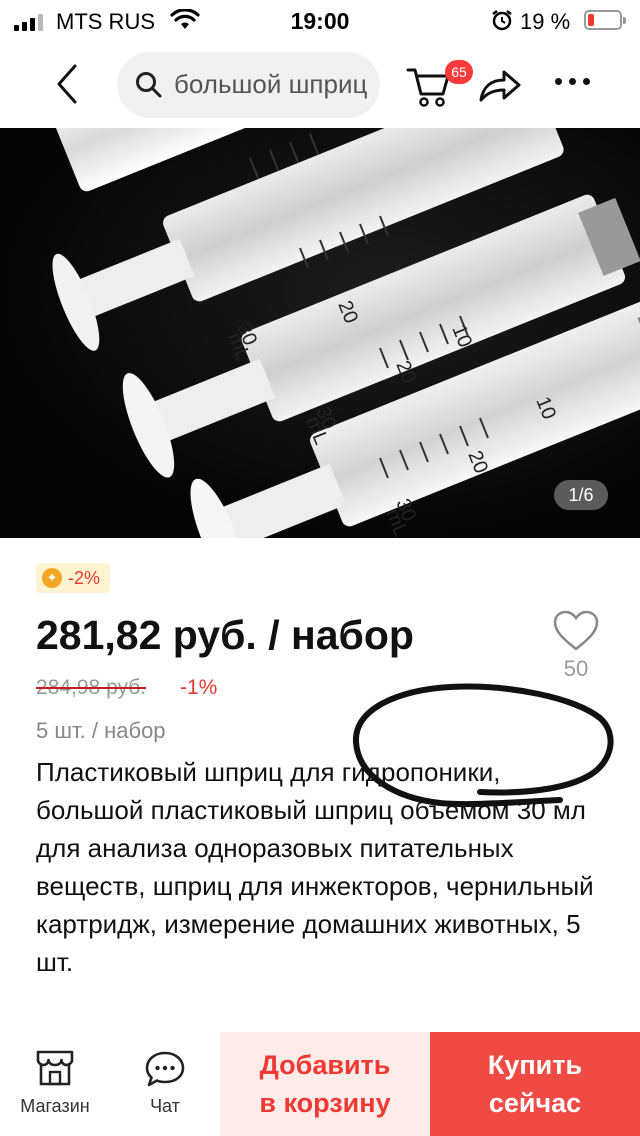 Image resolution: width=640 pixels, height=1136 pixels. What do you see at coordinates (68, 84) in the screenshot?
I see `back-arrow-icon` at bounding box center [68, 84].